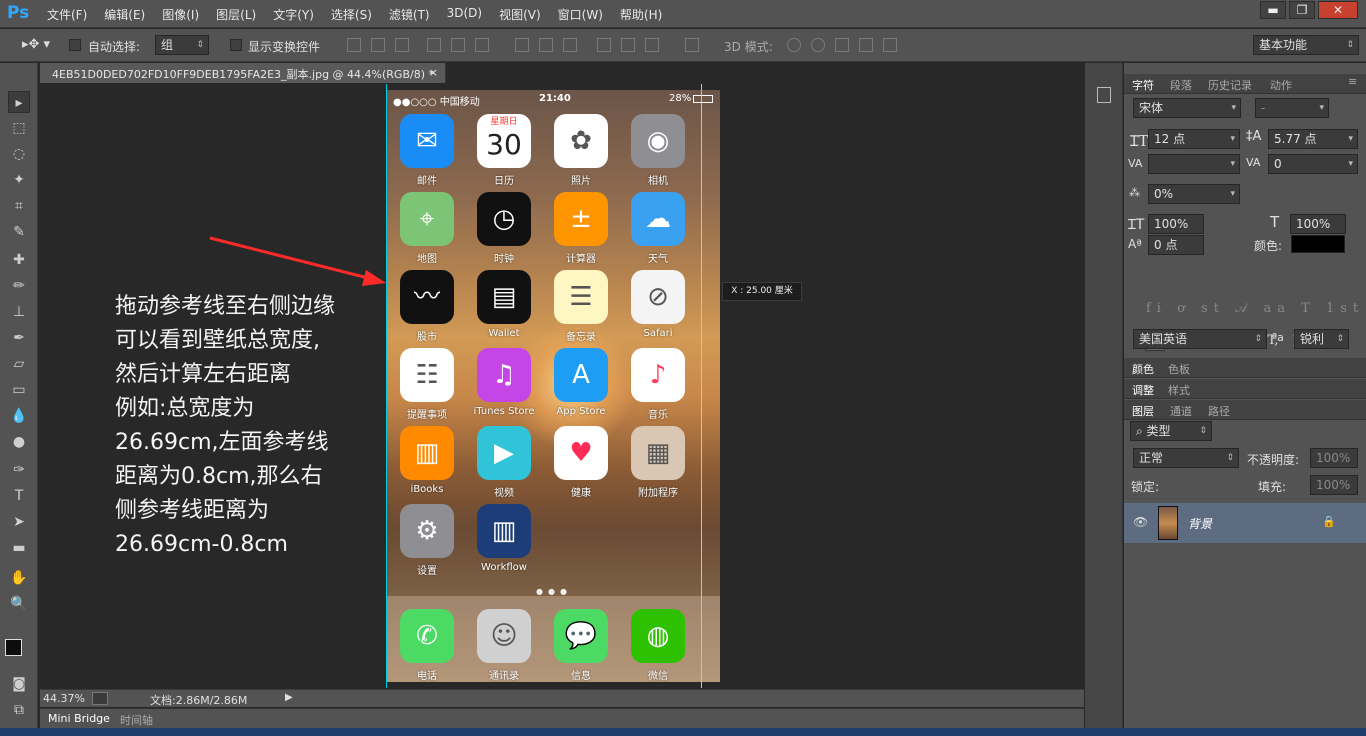 Image resolution: width=1366 pixels, height=736 pixels. Describe the element at coordinates (499, 542) in the screenshot. I see `app-workflow: ▥ Workflow` at that location.